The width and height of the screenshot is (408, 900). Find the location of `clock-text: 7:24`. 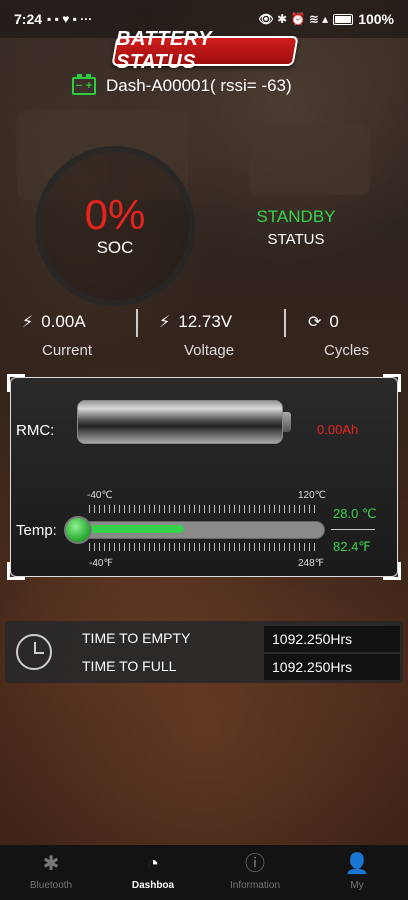

clock-text: 7:24 is located at coordinates (28, 19).